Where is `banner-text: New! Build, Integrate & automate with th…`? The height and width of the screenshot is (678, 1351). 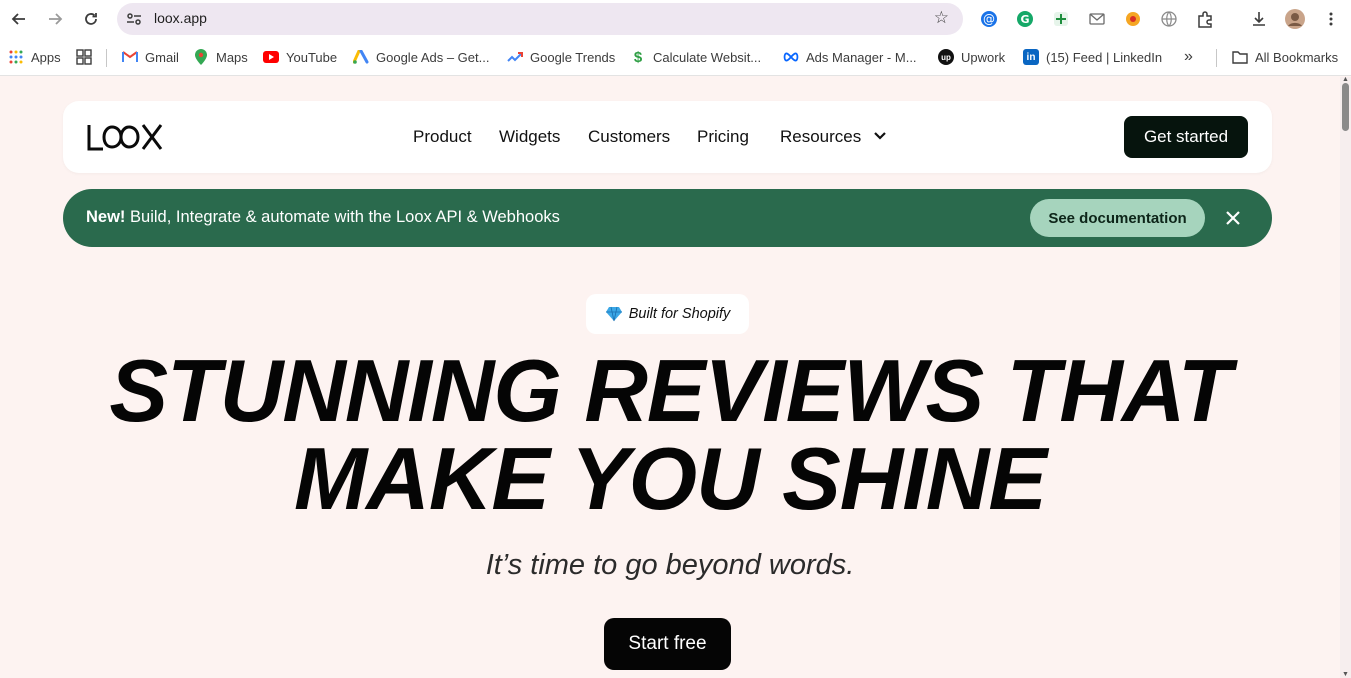
banner-text: New! Build, Integrate & automate with th… is located at coordinates (323, 217).